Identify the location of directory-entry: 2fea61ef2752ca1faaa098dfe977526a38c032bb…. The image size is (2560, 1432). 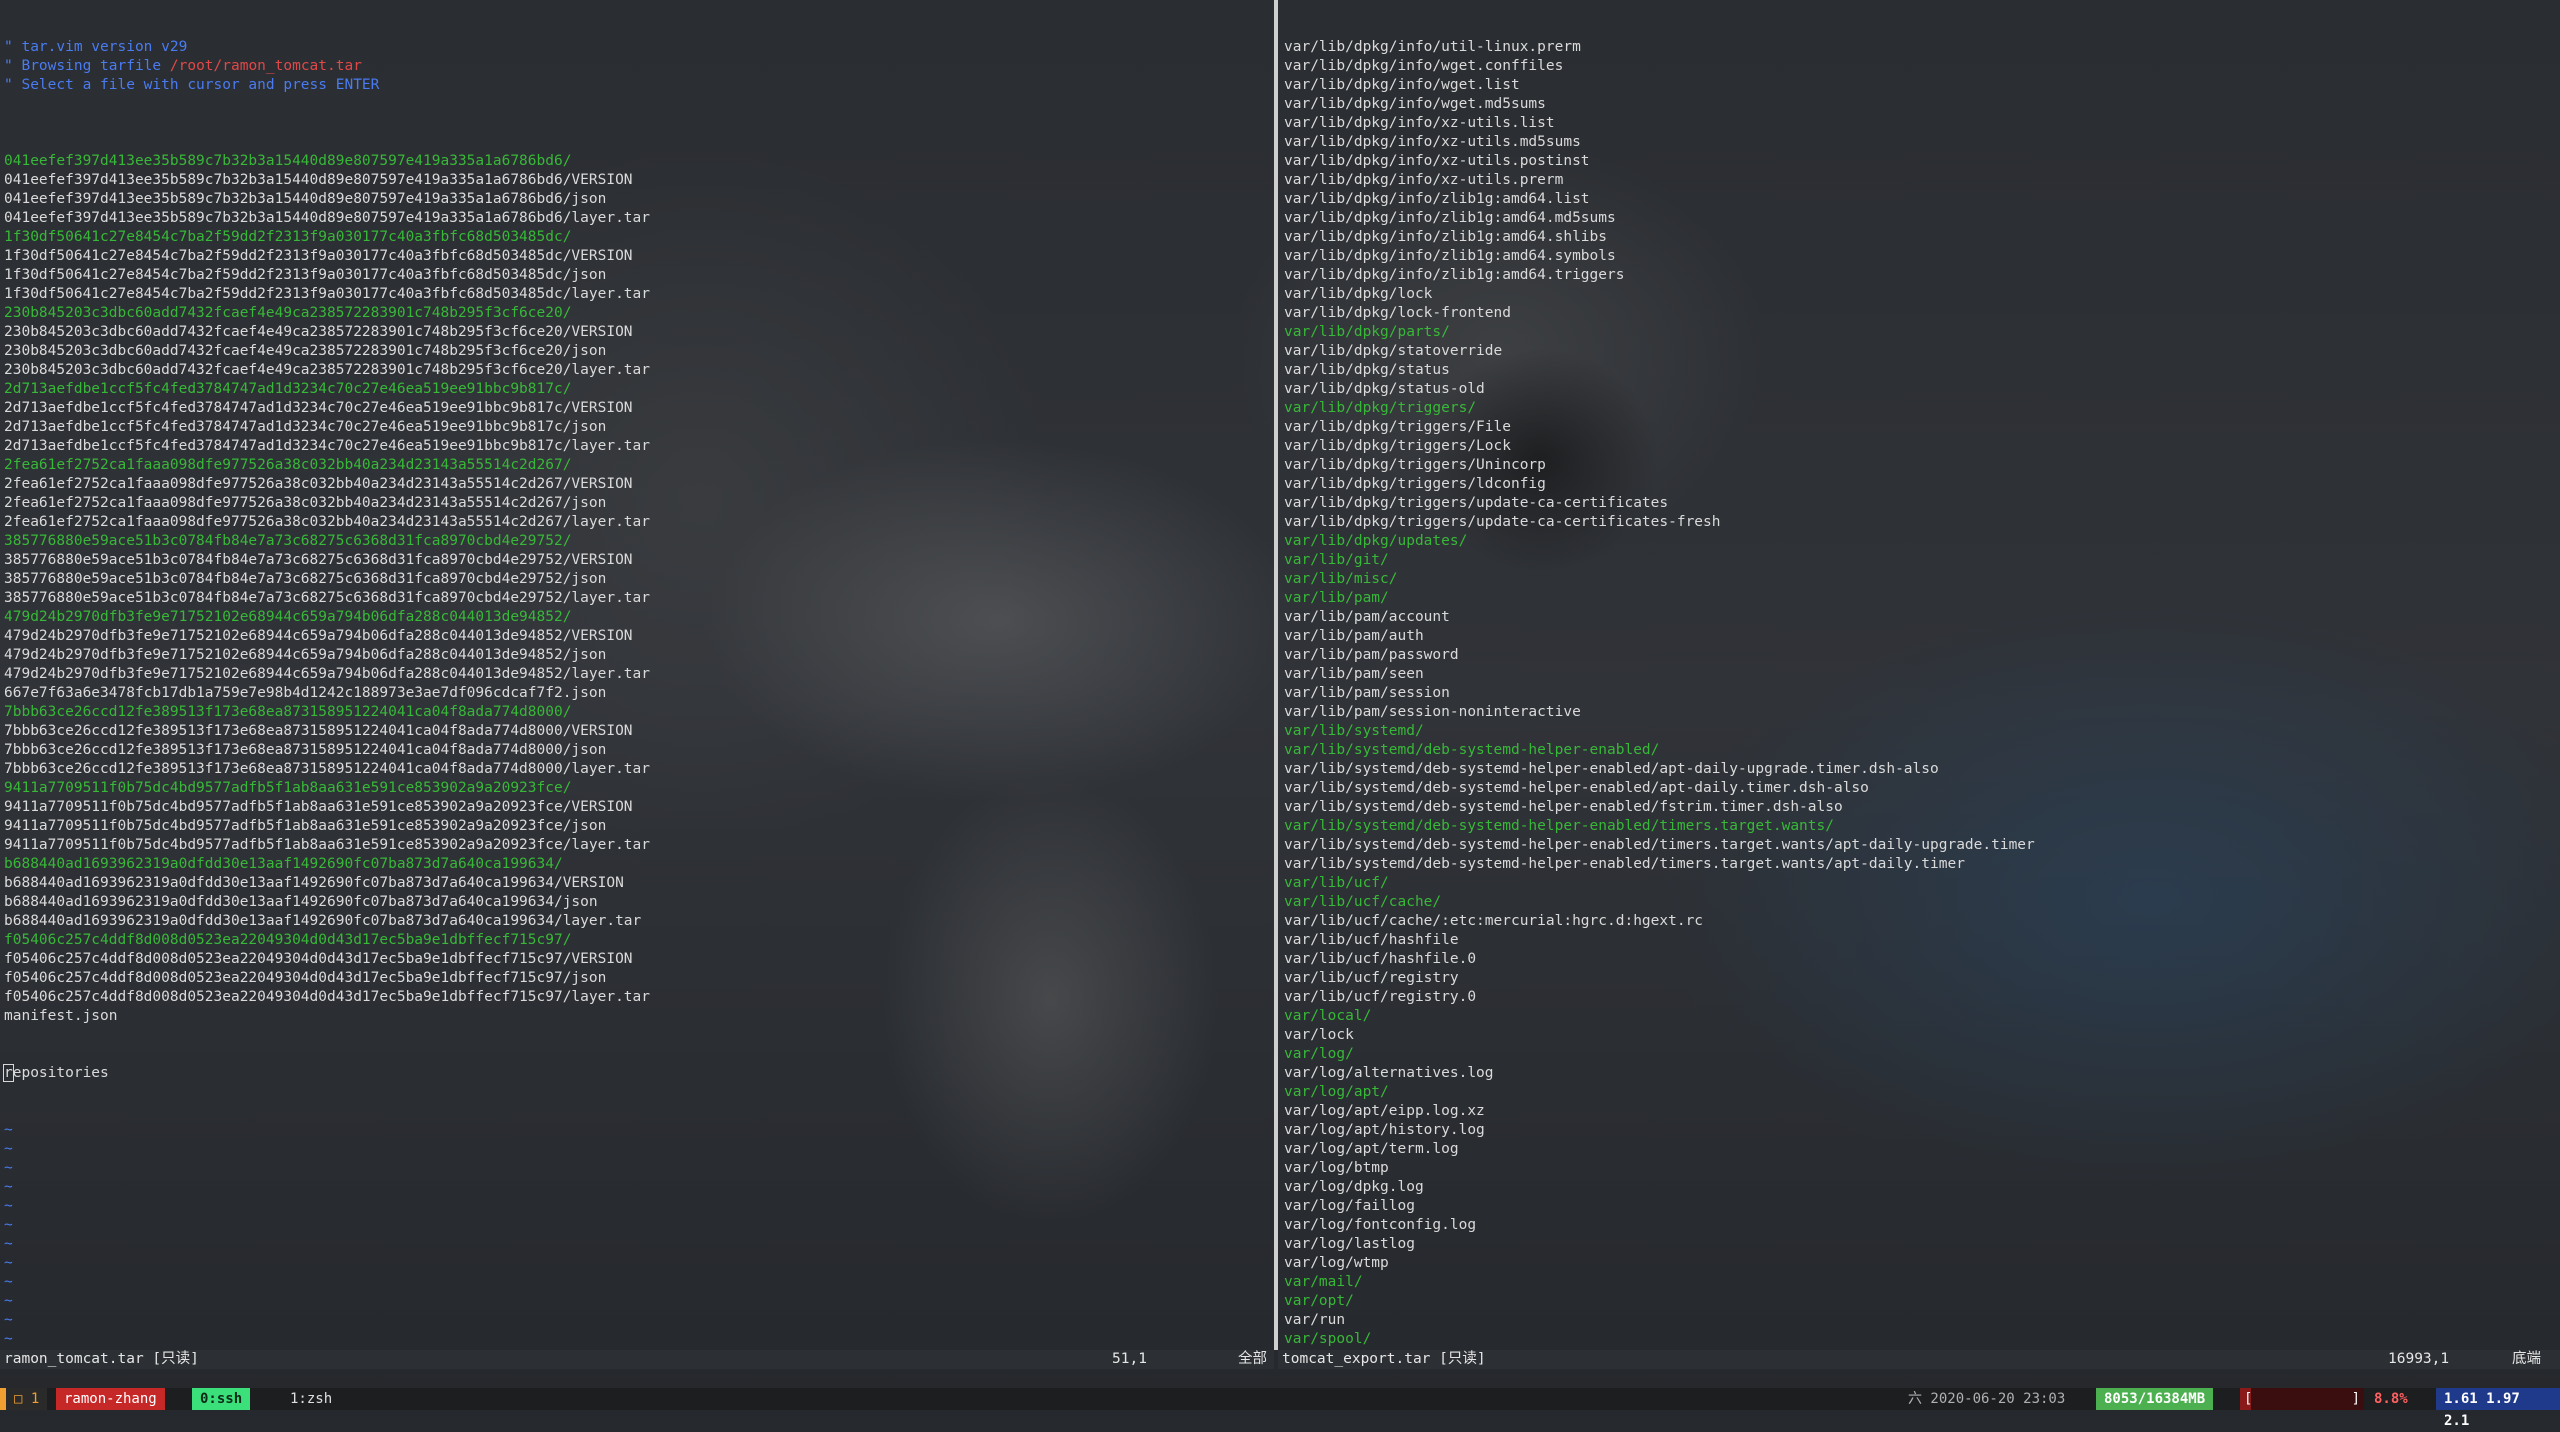
(636, 465).